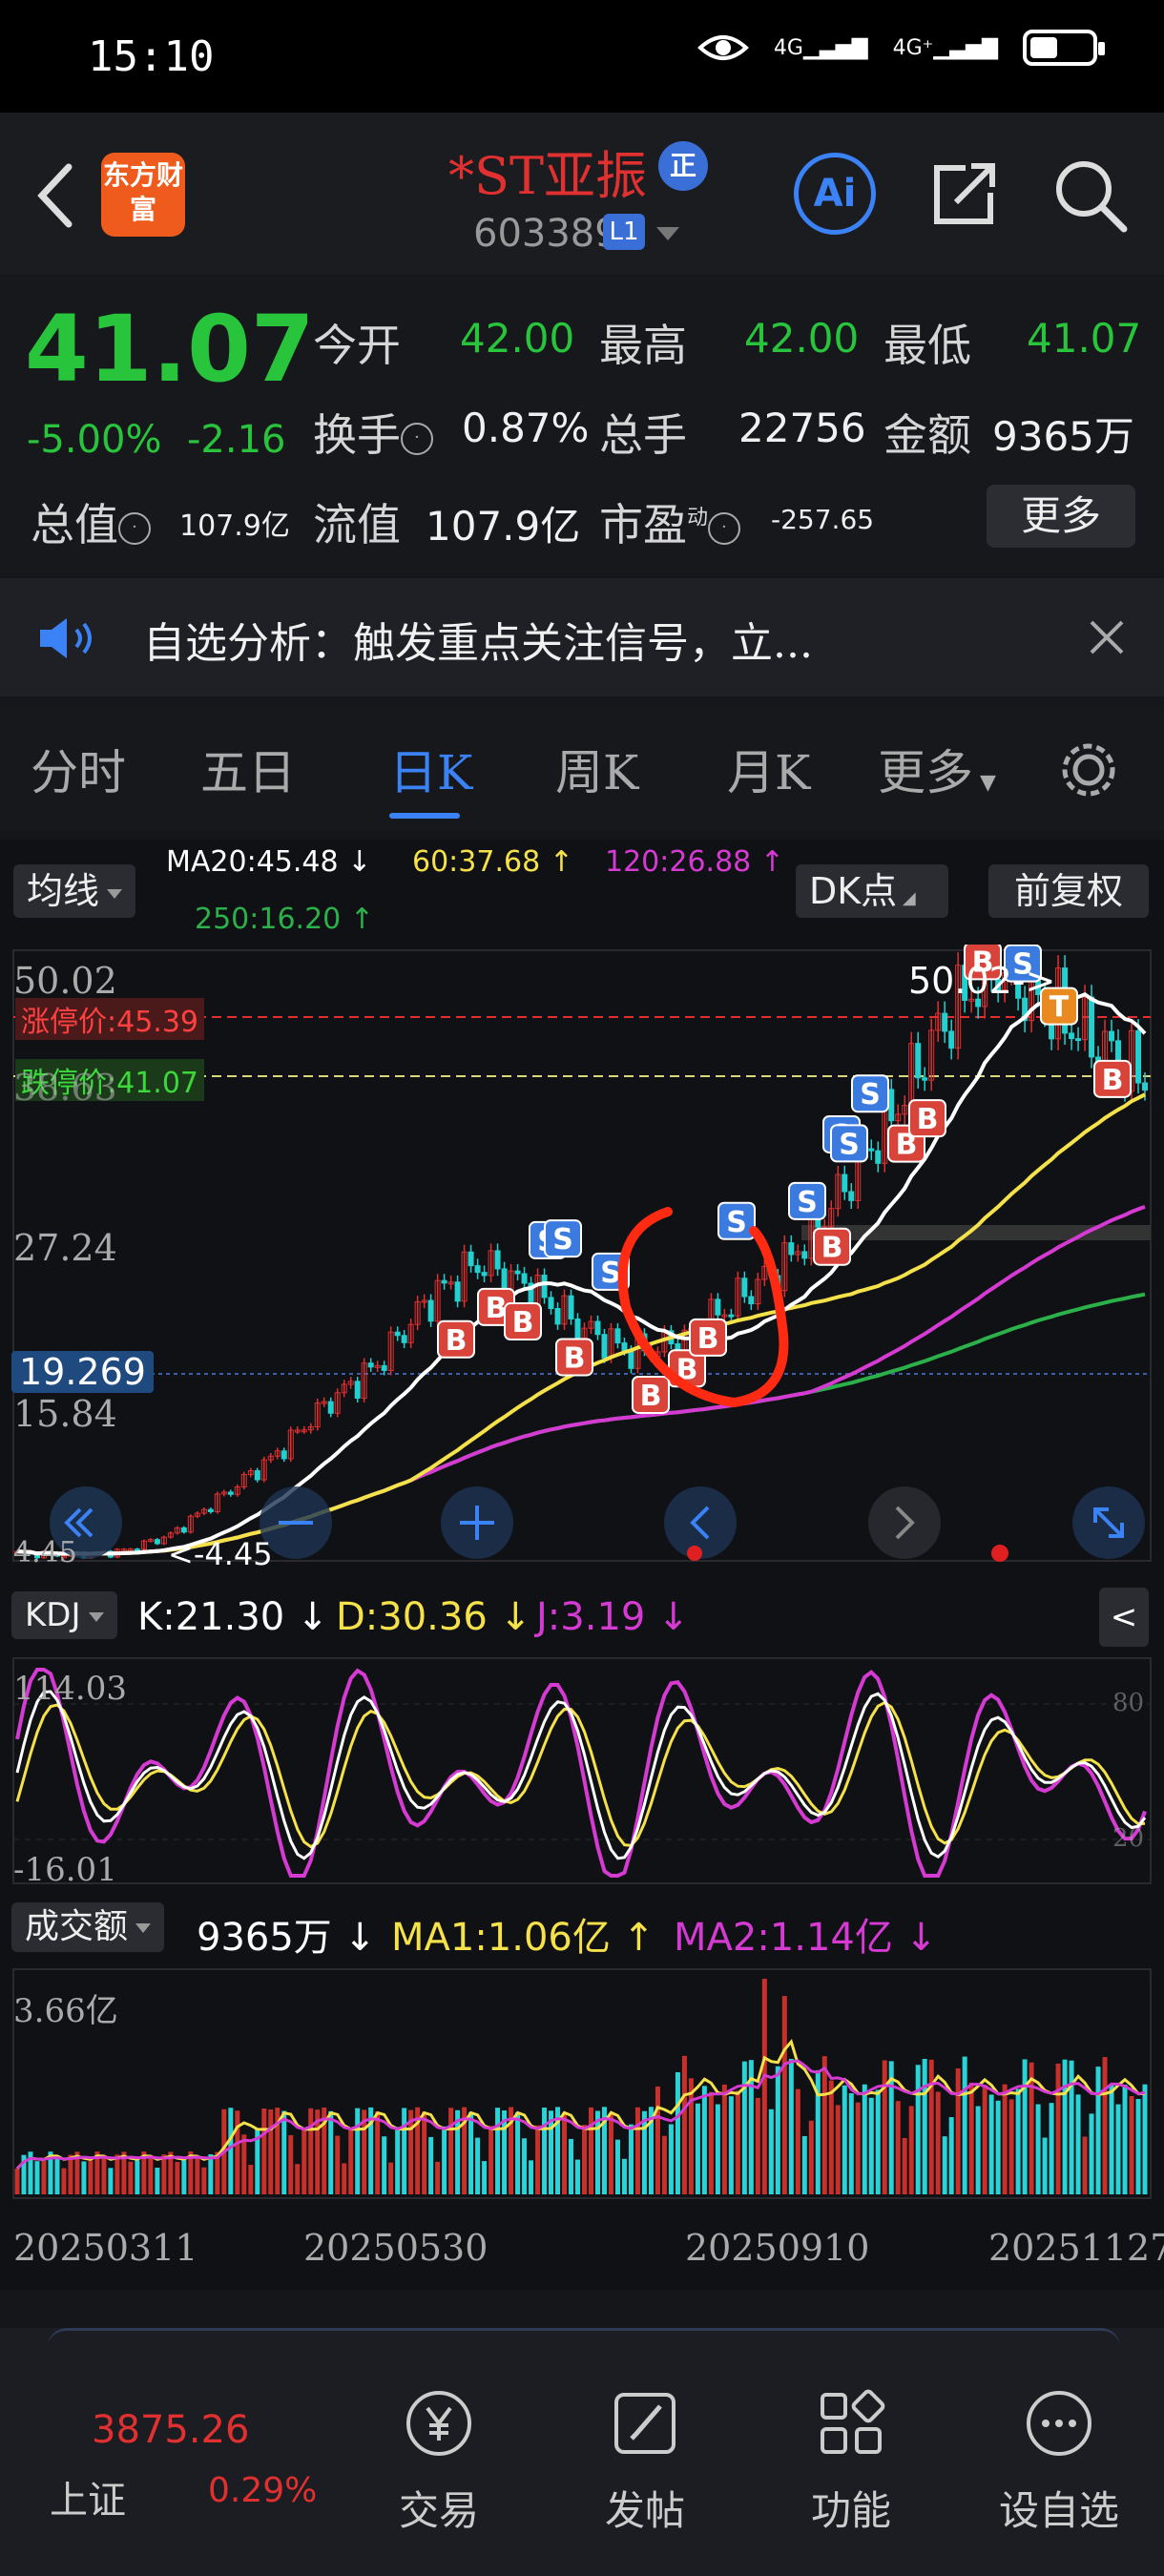 The width and height of the screenshot is (1164, 2576). Describe the element at coordinates (269, 862) in the screenshot. I see `ma20-label: MA20:45.48 ↓` at that location.